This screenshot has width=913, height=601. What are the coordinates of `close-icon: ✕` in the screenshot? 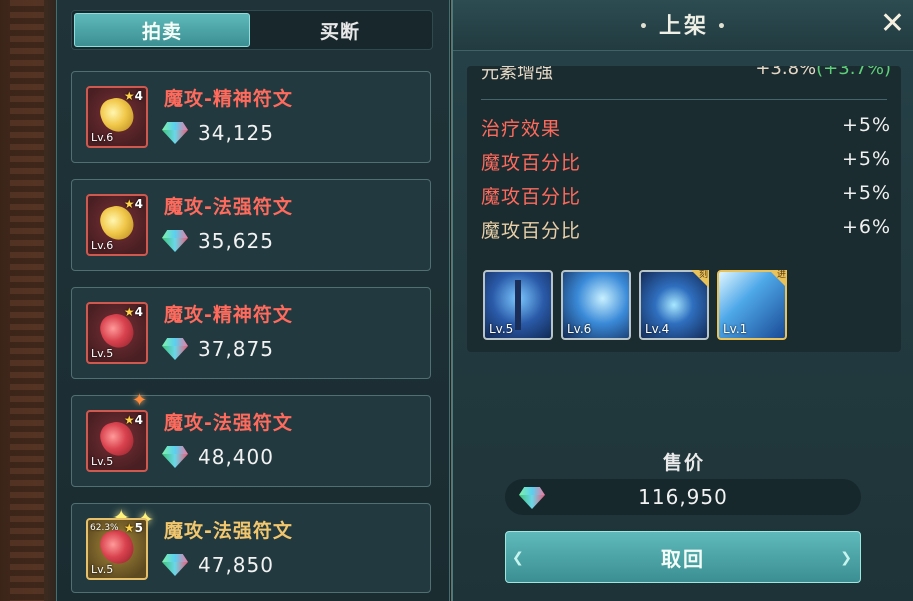 It's located at (892, 23).